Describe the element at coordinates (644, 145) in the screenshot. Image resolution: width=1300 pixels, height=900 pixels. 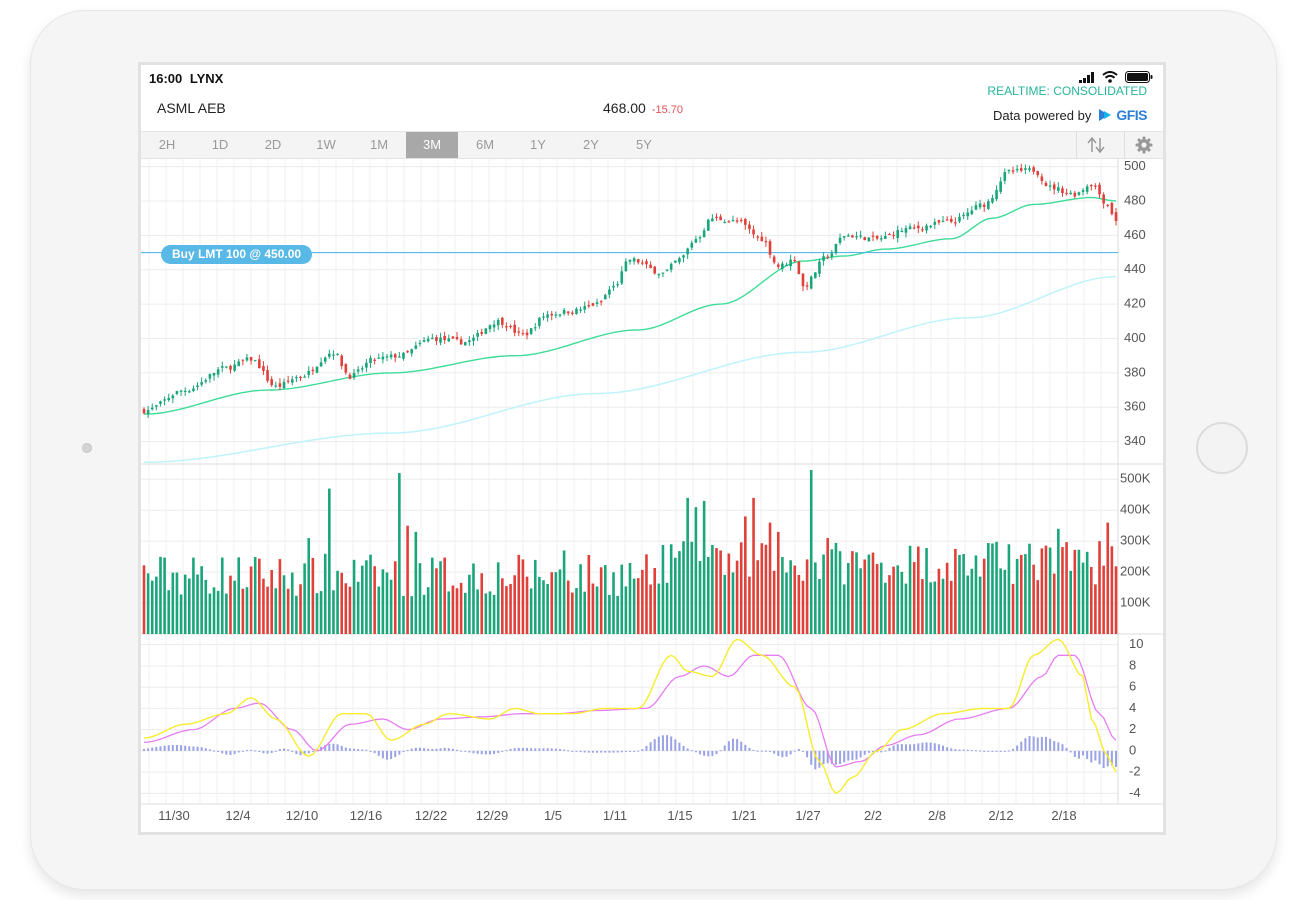
I see `tab-5y: 5Y` at that location.